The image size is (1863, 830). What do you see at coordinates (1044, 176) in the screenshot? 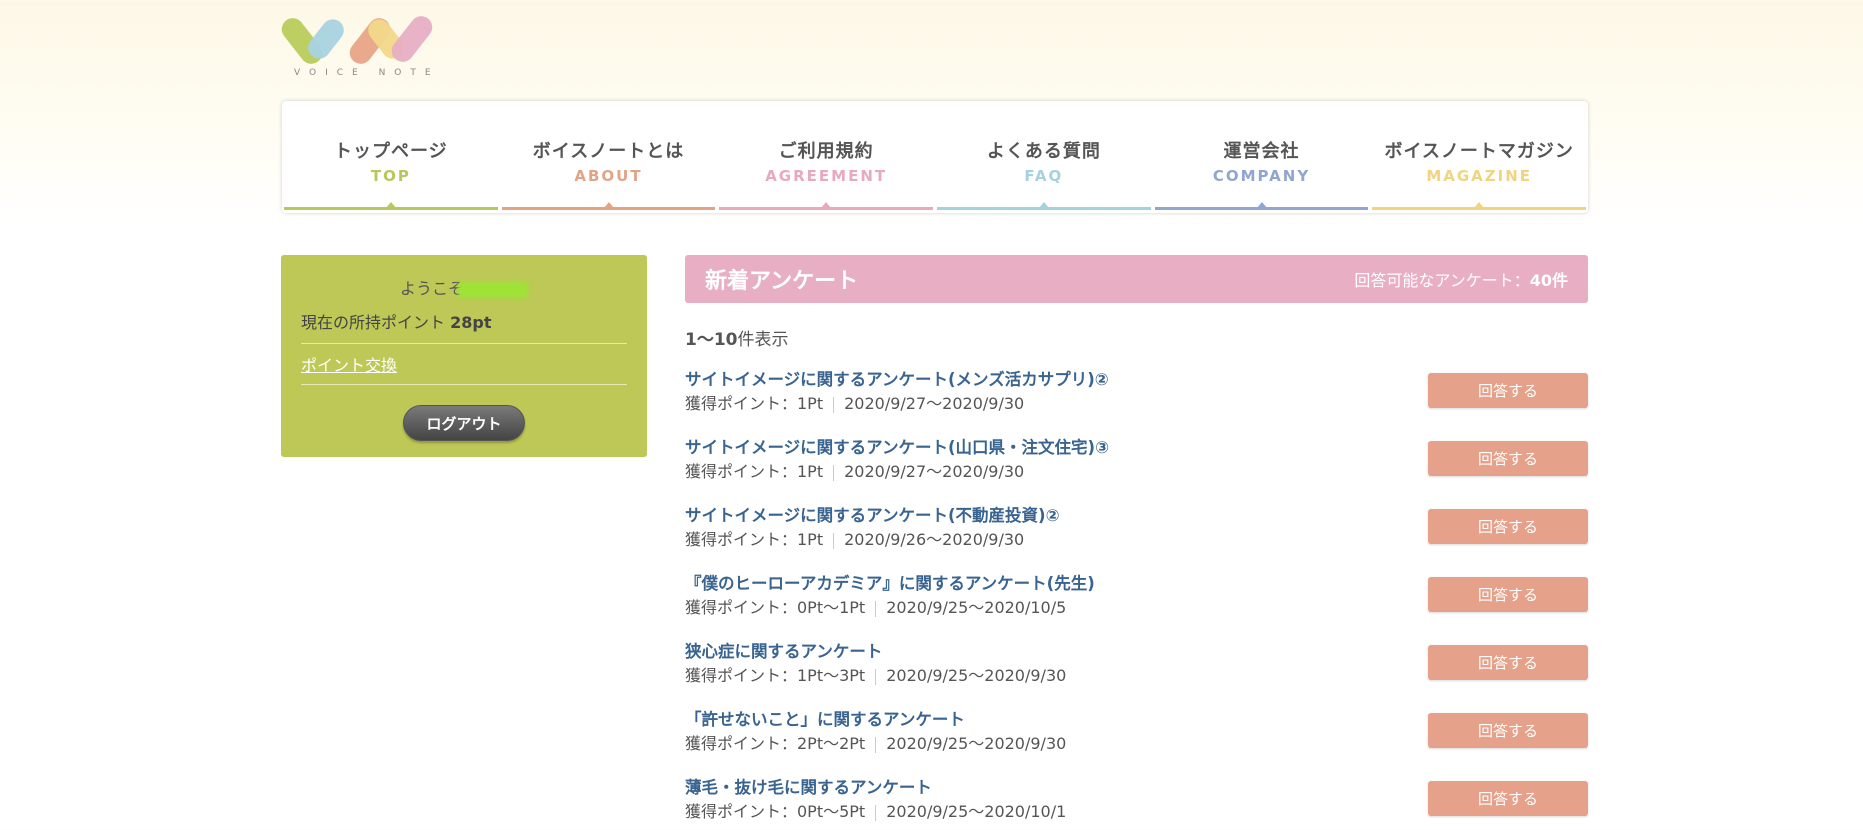
I see `nav-sublabel: FAQ` at bounding box center [1044, 176].